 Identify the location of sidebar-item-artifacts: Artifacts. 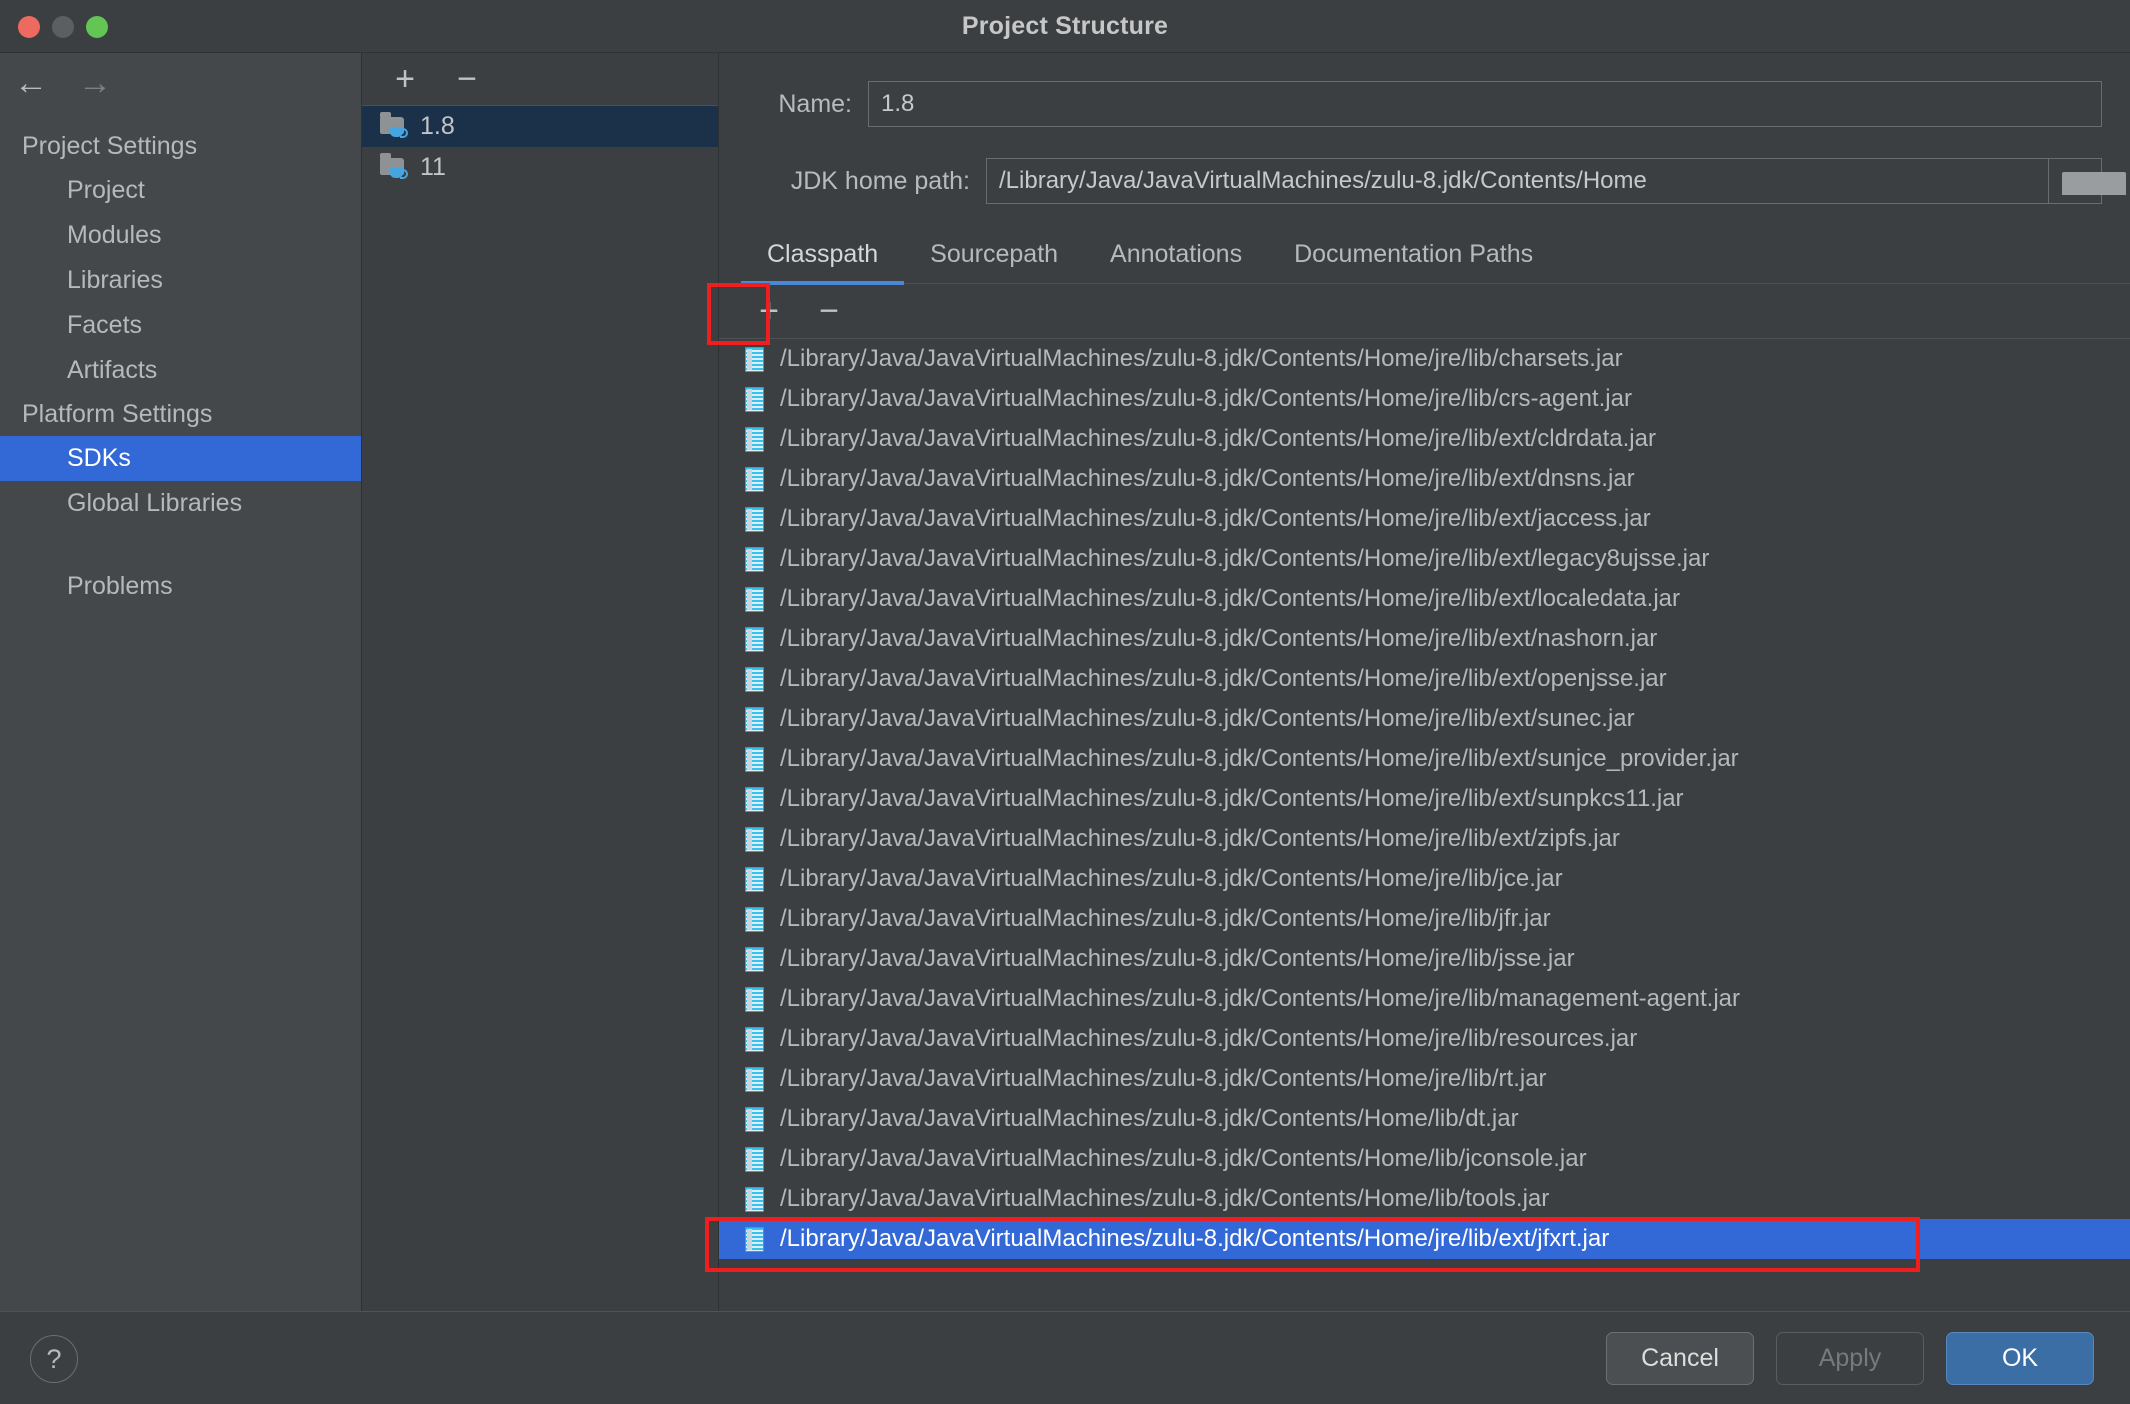
(180, 370).